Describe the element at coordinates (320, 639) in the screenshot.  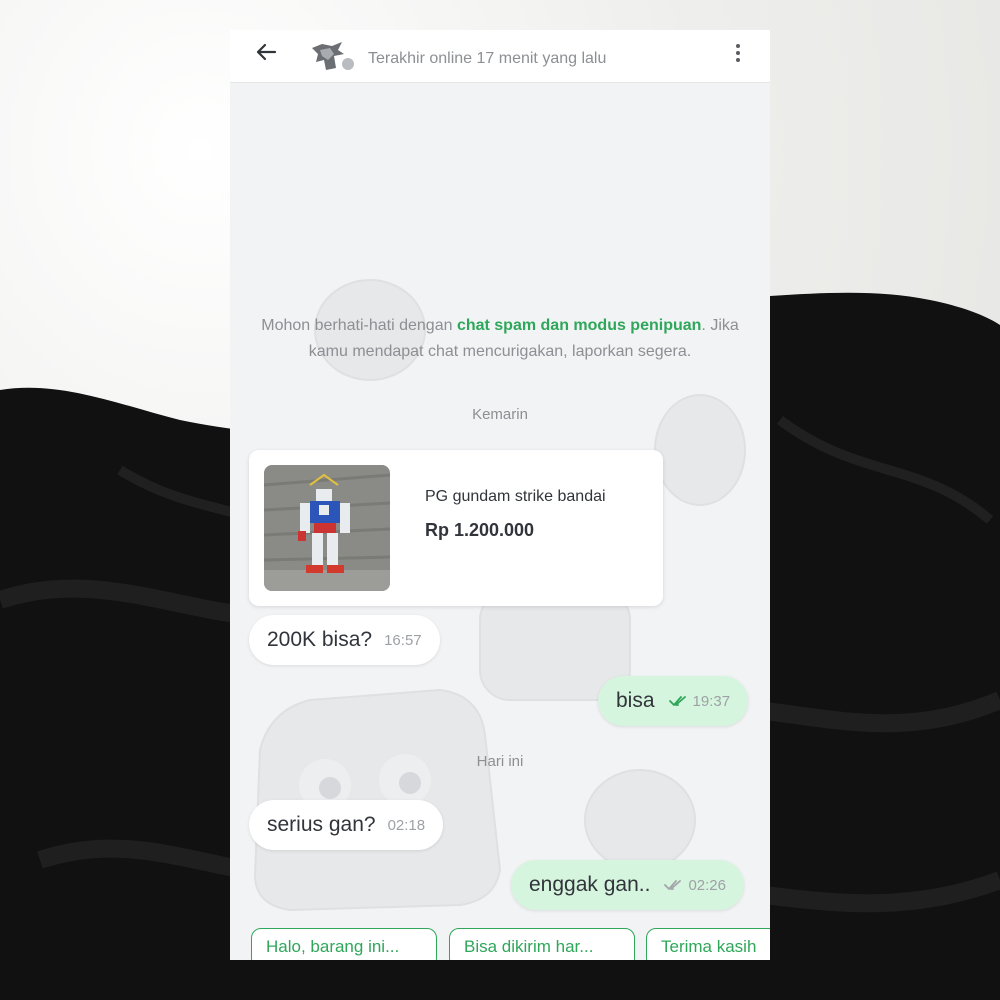
I see `message-text: 200K bisa?` at that location.